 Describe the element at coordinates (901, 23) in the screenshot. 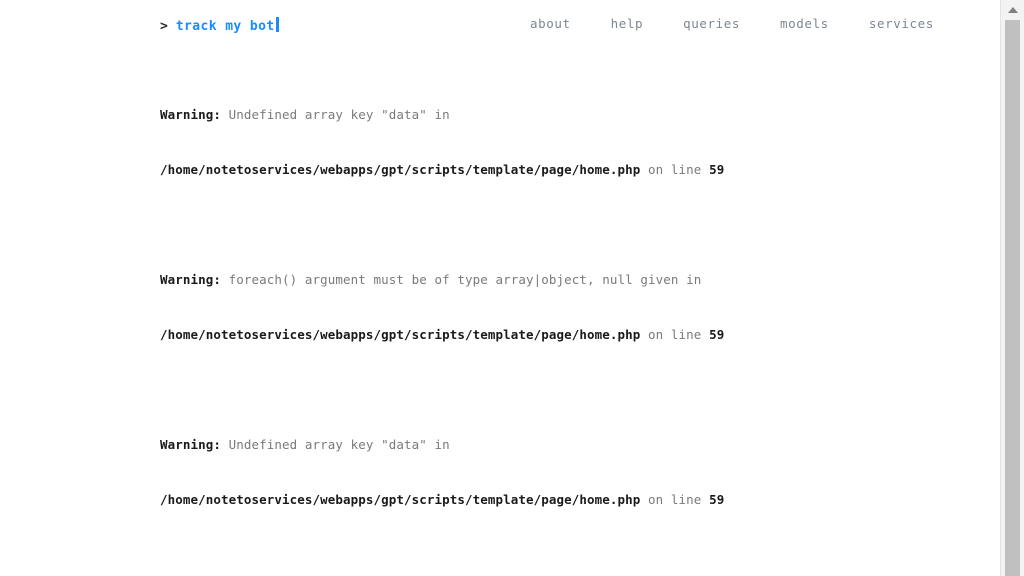

I see `nav-item-services: services` at that location.